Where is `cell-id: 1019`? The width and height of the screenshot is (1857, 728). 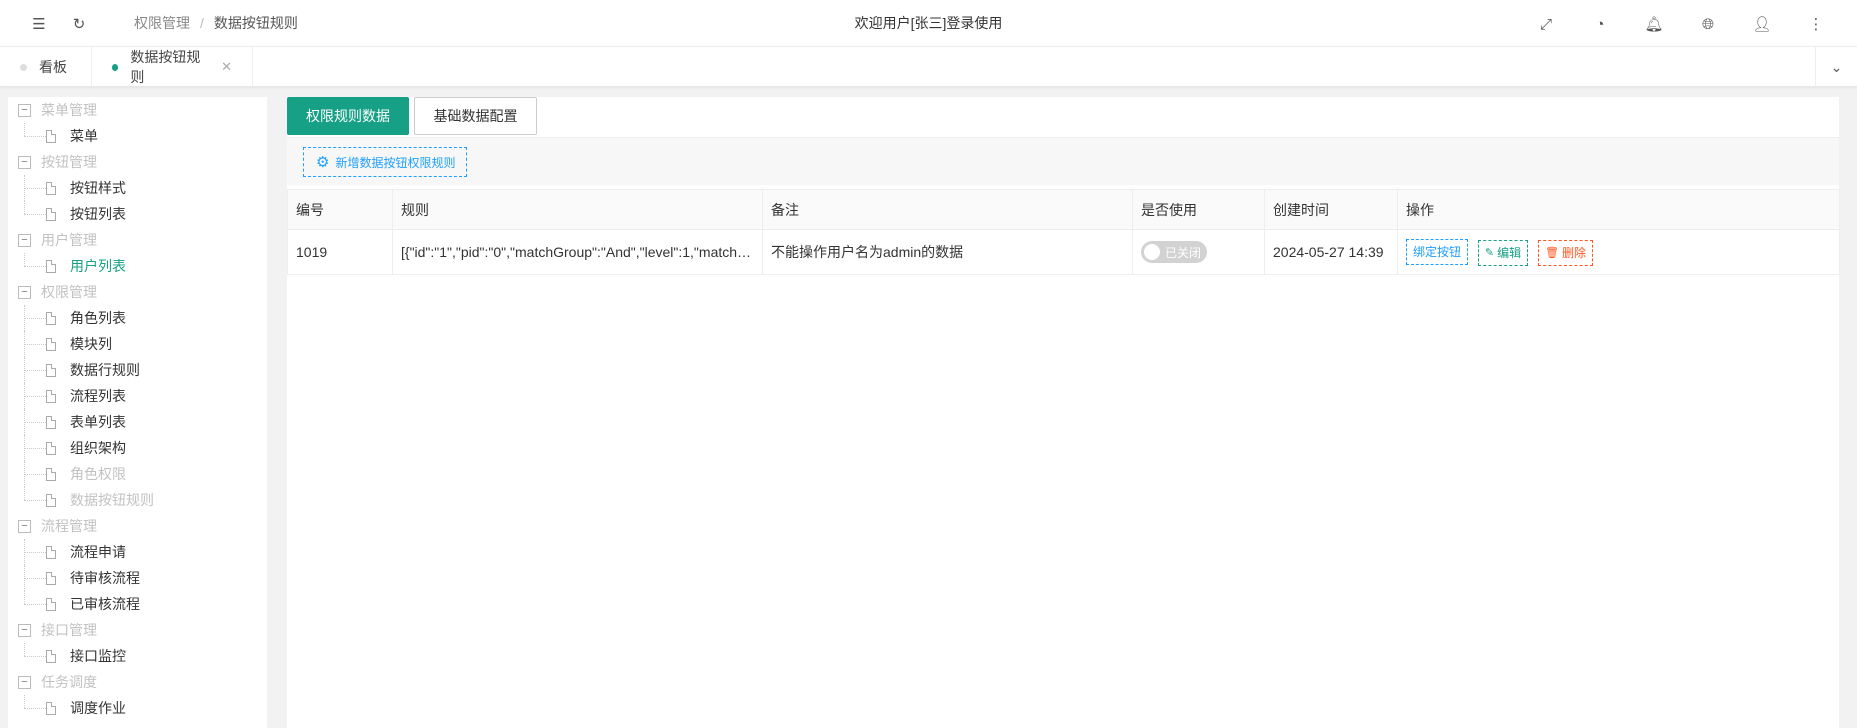 cell-id: 1019 is located at coordinates (340, 252).